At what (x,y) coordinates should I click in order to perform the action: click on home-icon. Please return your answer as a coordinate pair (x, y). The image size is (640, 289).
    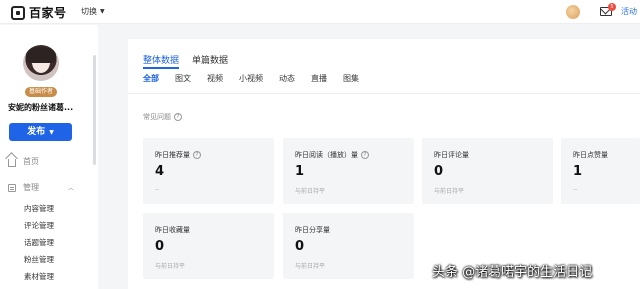
    Looking at the image, I should click on (12, 162).